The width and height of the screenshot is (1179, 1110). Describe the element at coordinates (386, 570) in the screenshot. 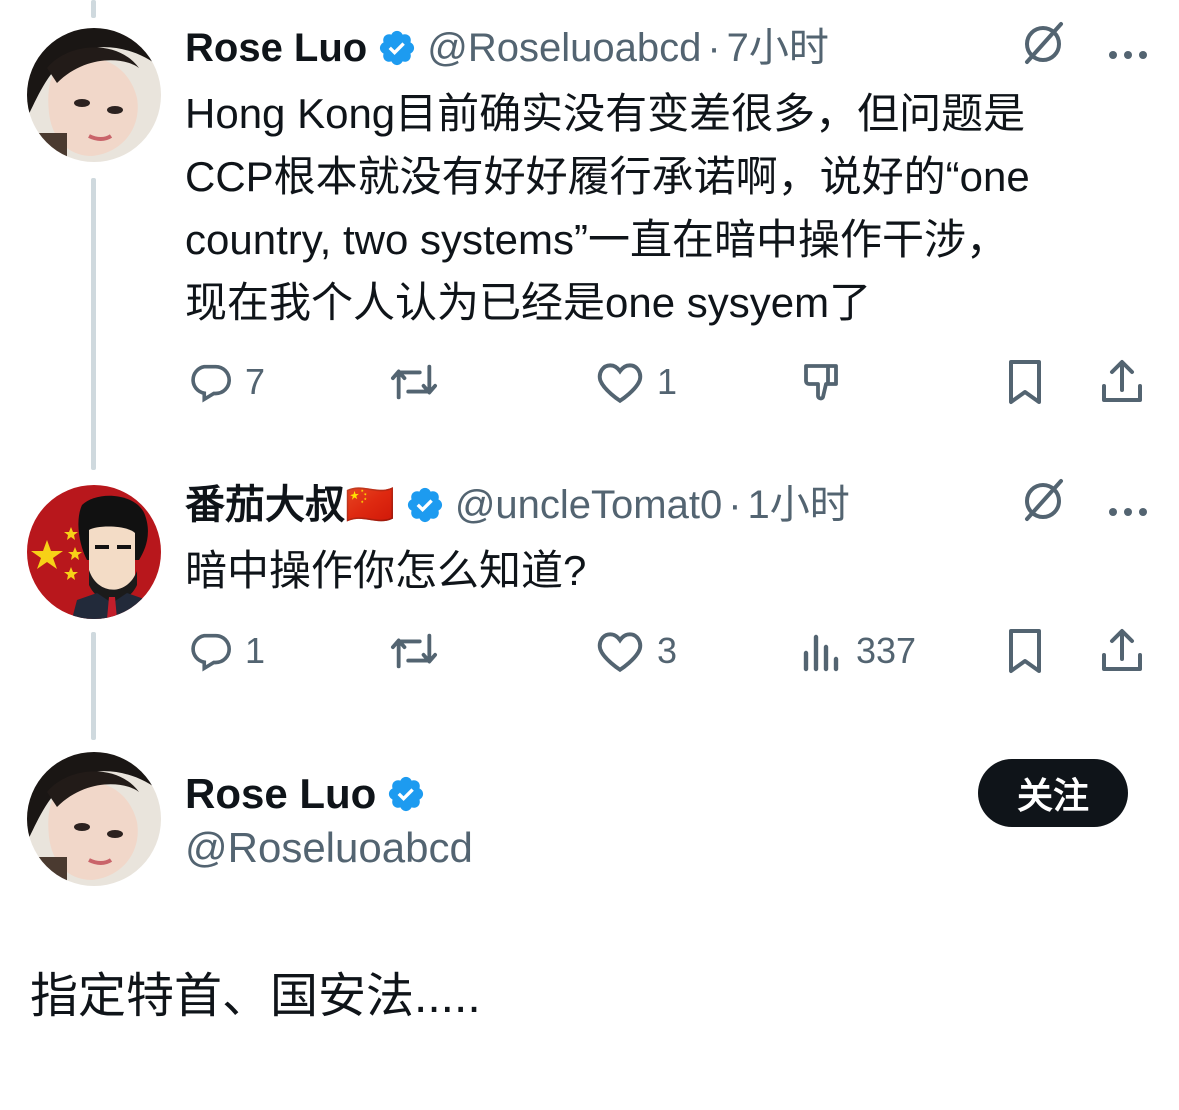

I see `tweet-text: 暗中操作你怎么知道?` at that location.